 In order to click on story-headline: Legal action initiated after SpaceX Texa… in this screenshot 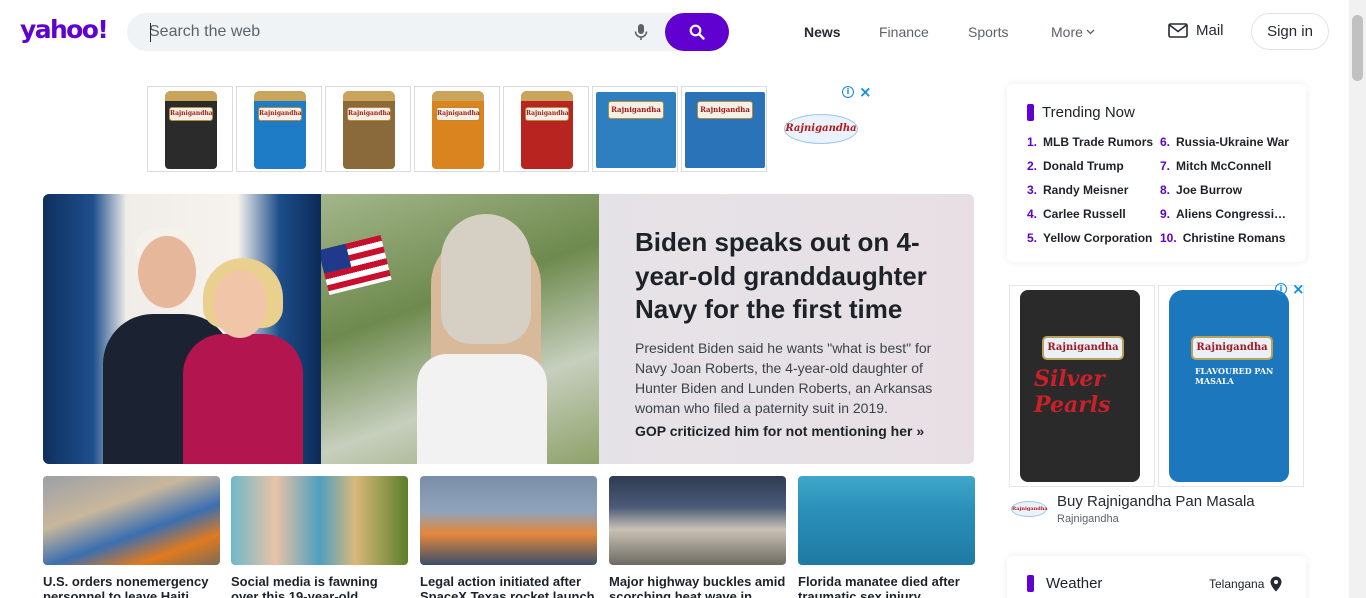, I will do `click(508, 586)`.